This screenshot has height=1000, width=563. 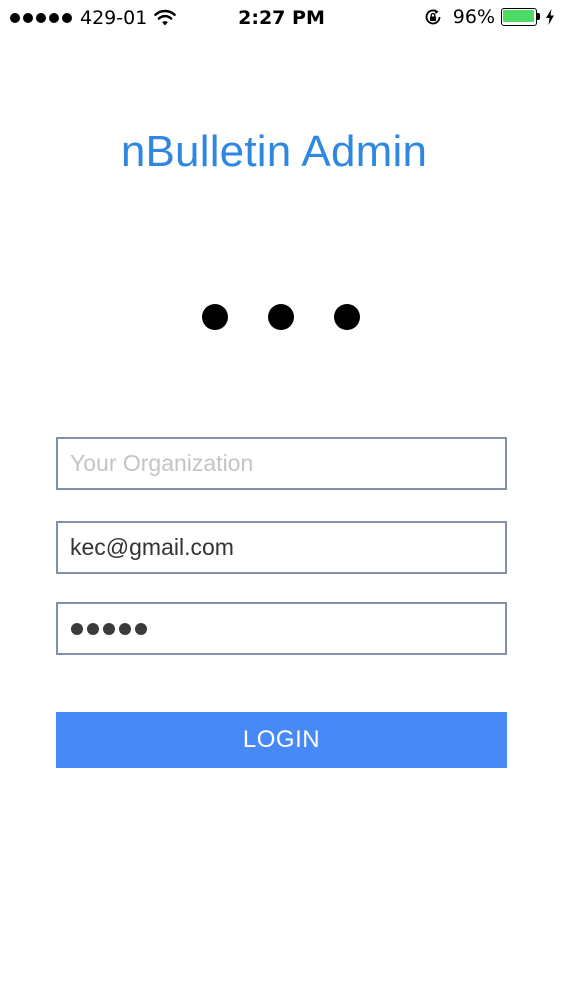 What do you see at coordinates (473, 17) in the screenshot?
I see `battery-percentage: 96%` at bounding box center [473, 17].